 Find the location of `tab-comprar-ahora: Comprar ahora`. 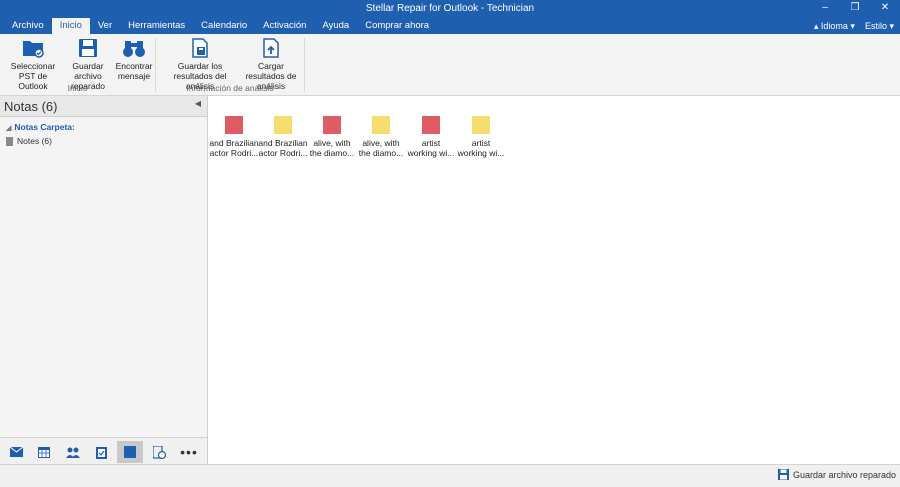

tab-comprar-ahora: Comprar ahora is located at coordinates (397, 26).